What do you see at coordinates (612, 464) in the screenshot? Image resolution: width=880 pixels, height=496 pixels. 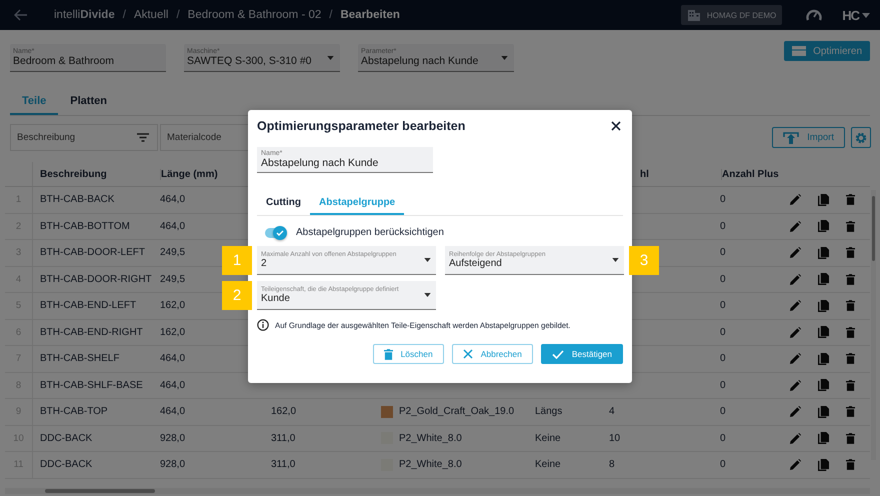 I see `table-cell: 8` at bounding box center [612, 464].